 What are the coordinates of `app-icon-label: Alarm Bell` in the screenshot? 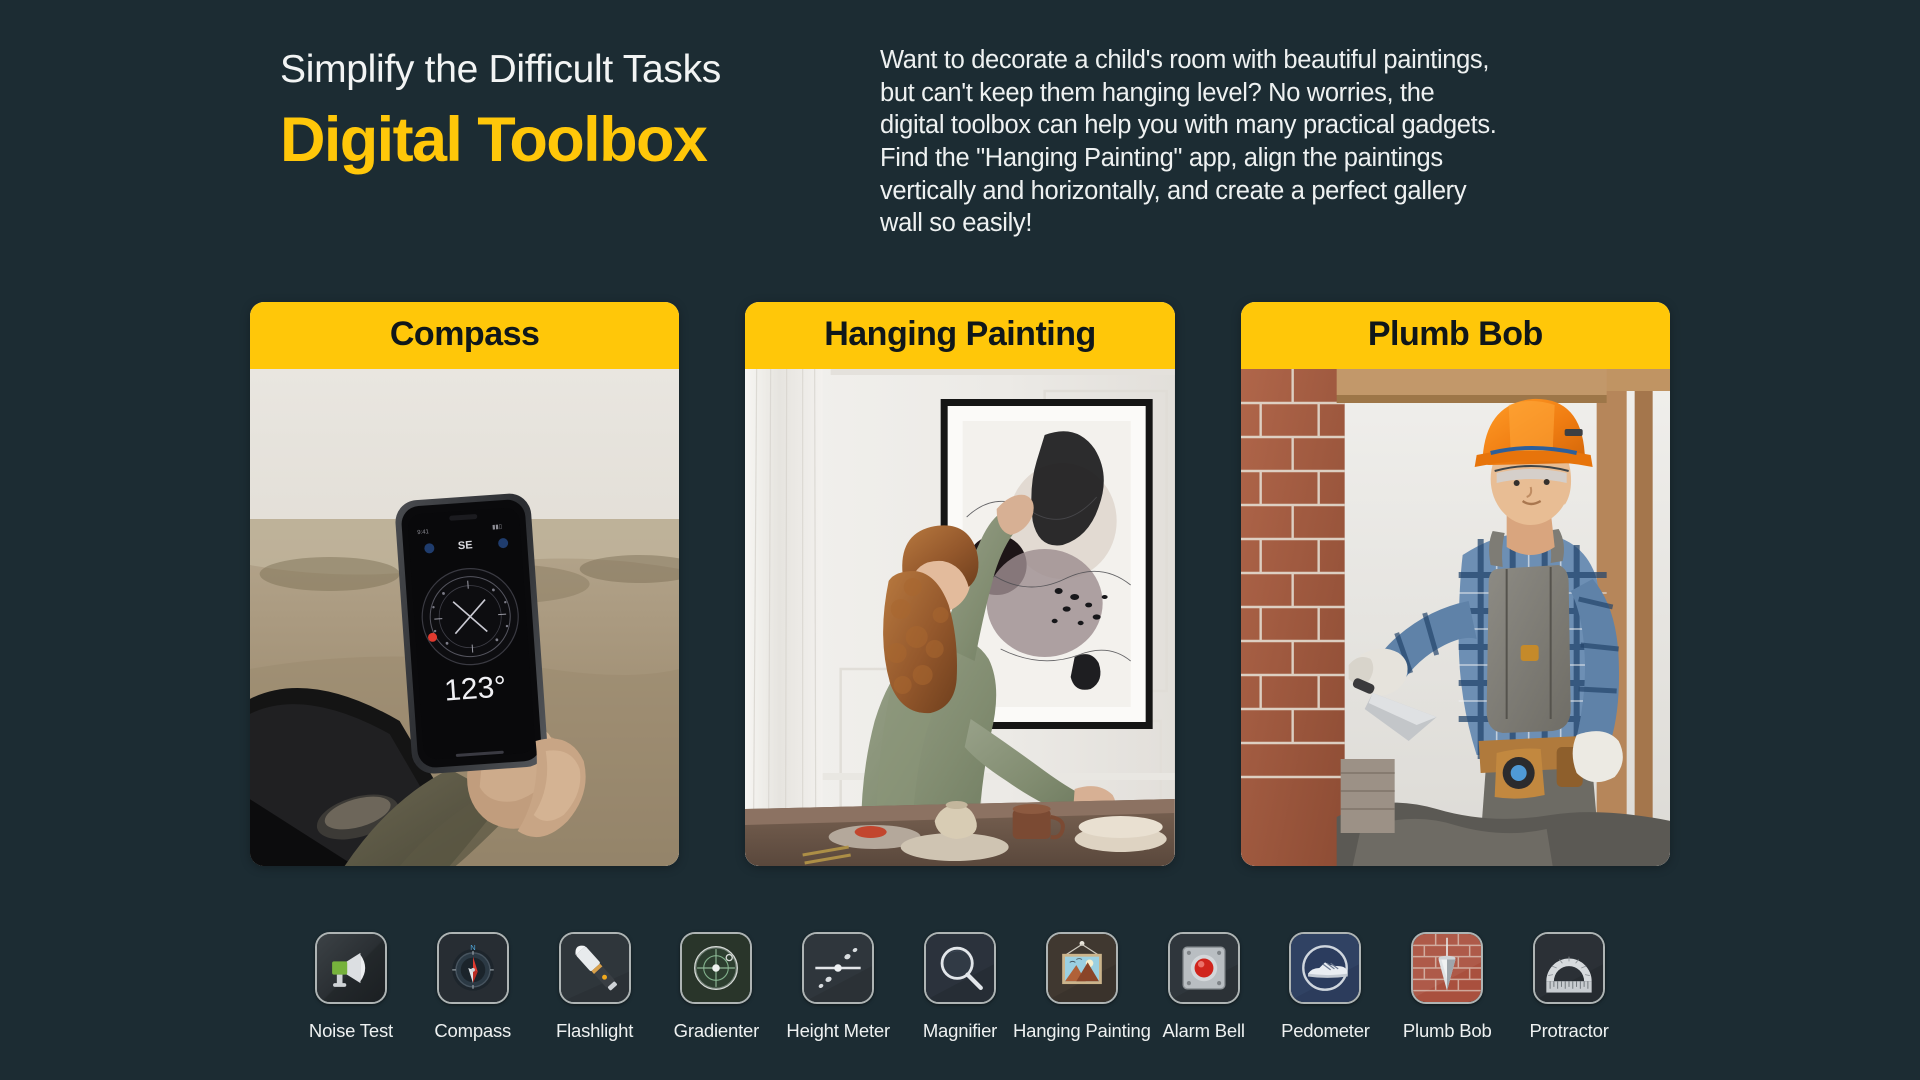 It's located at (1203, 1030).